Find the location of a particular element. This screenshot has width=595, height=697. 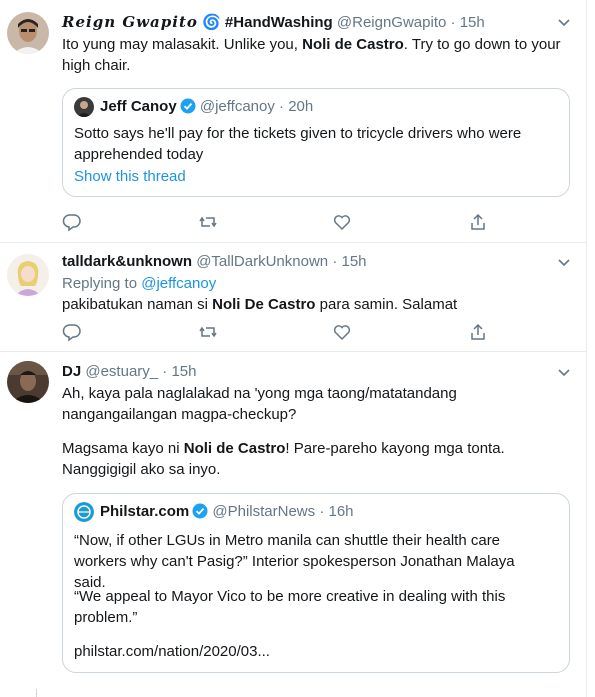

quote-timestamp: 20h is located at coordinates (301, 106).